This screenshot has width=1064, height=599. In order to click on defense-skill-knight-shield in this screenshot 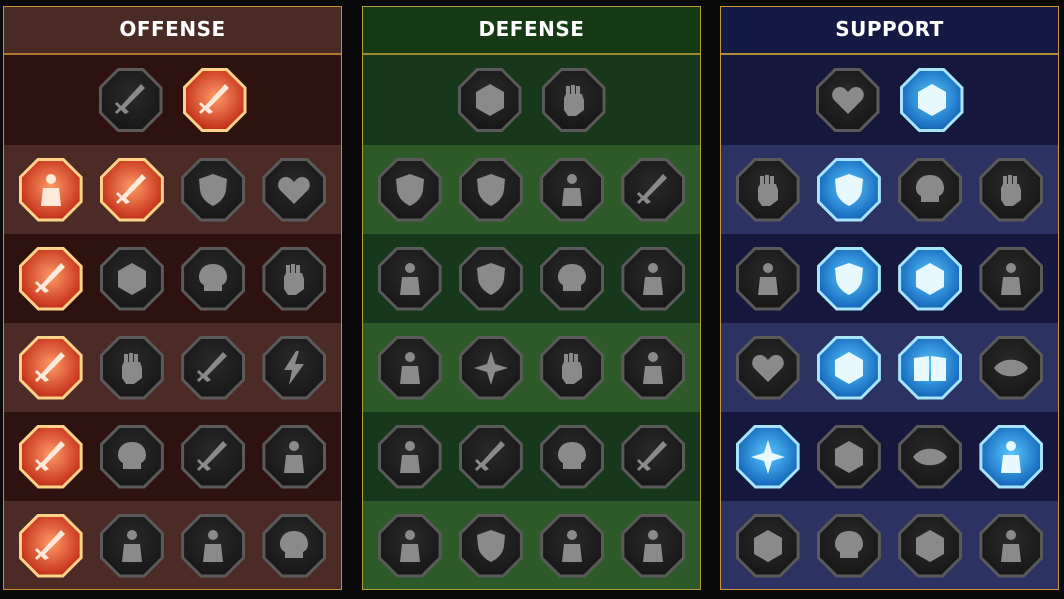, I will do `click(490, 278)`.